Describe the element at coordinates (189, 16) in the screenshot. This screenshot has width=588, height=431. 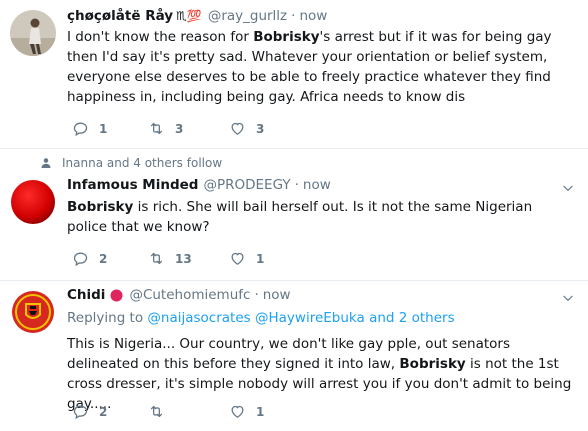
I see `emoji-badges: ♏💯` at that location.